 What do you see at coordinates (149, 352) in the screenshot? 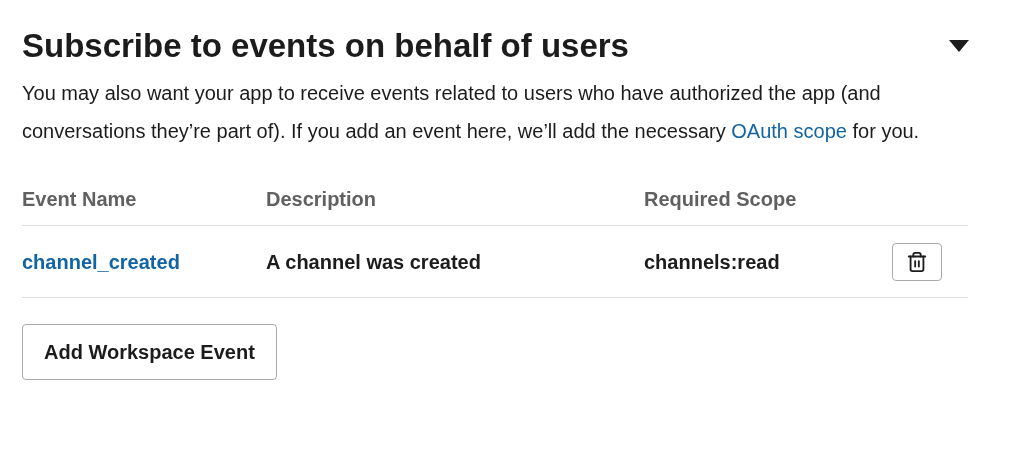
I see `add-event-button: Add Workspace Event` at bounding box center [149, 352].